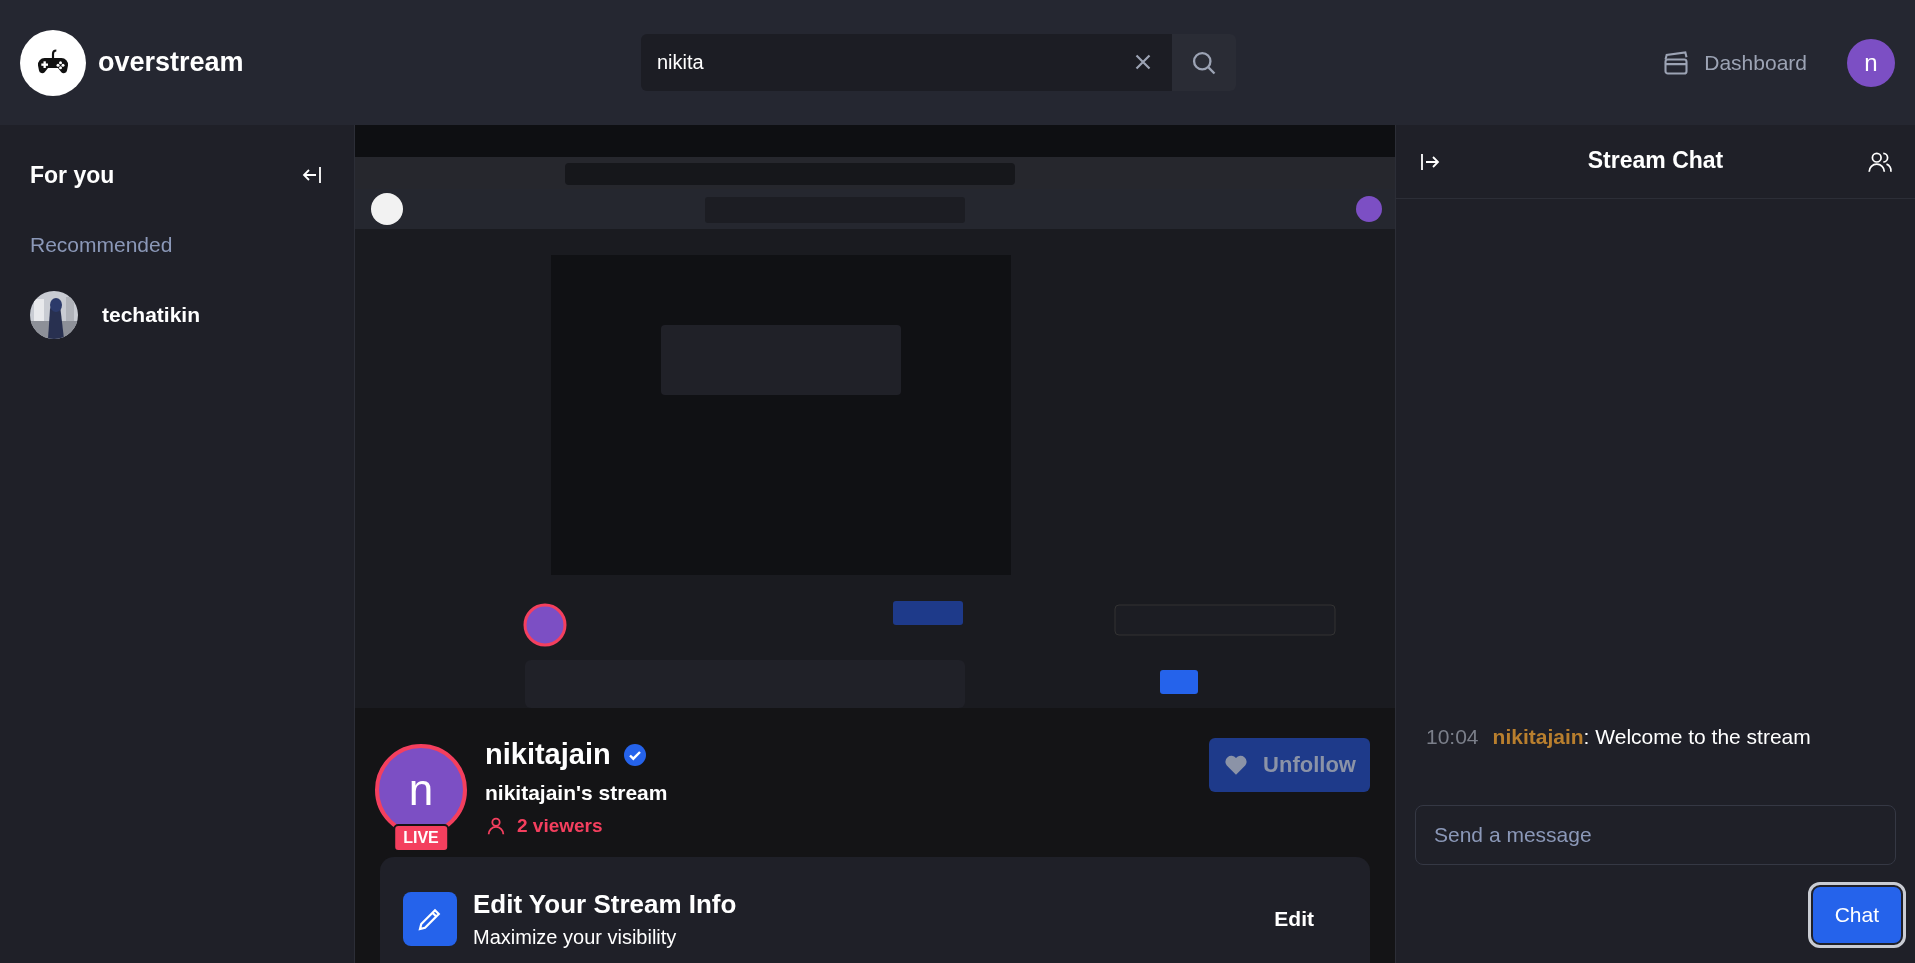  Describe the element at coordinates (1538, 736) in the screenshot. I see `chat-username: nikitajain` at that location.